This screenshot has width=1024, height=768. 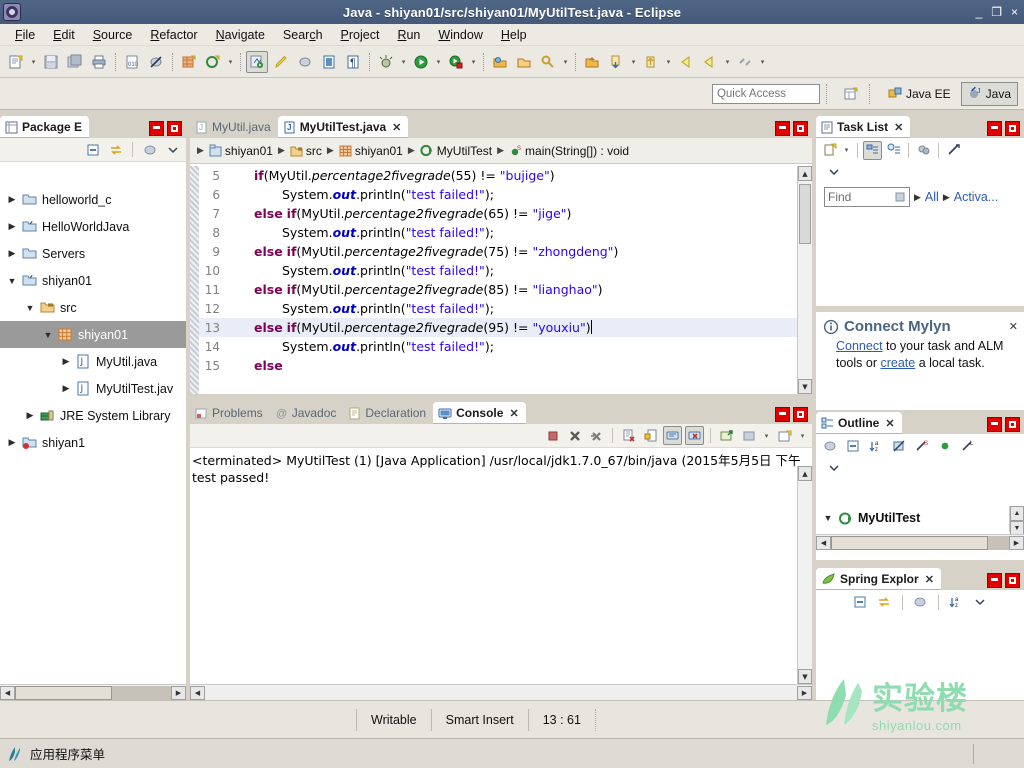 What do you see at coordinates (748, 435) in the screenshot?
I see `display-selected-console-icon` at bounding box center [748, 435].